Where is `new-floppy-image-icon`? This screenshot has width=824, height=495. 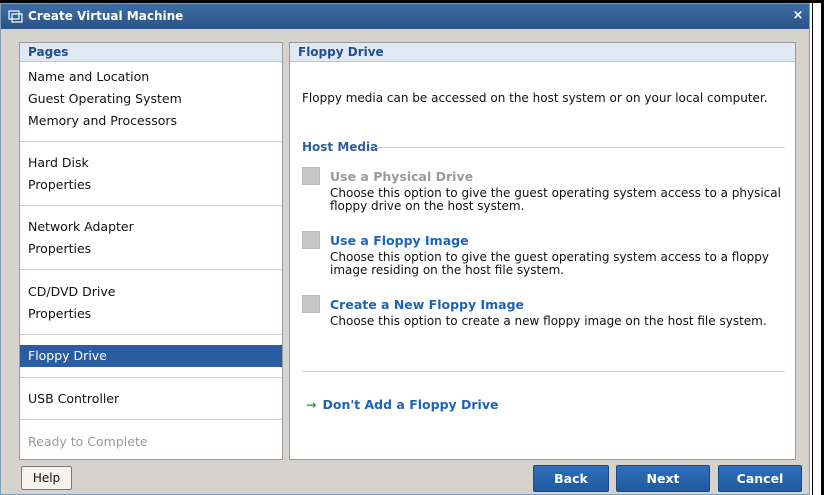 new-floppy-image-icon is located at coordinates (311, 304).